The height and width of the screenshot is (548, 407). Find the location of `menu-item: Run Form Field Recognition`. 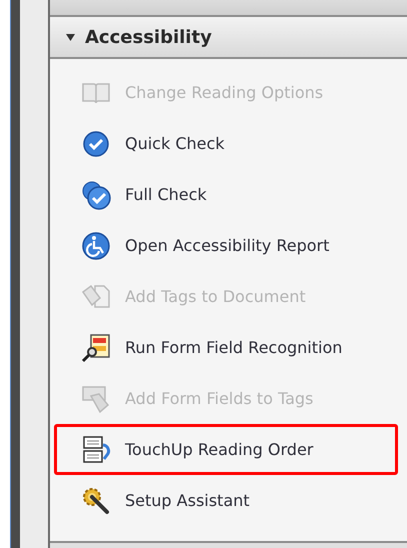

menu-item: Run Form Field Recognition is located at coordinates (226, 347).